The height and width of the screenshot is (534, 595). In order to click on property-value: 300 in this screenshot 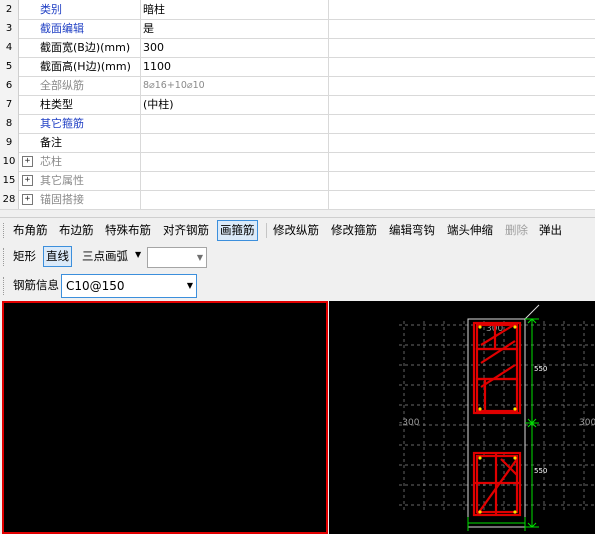, I will do `click(153, 47)`.